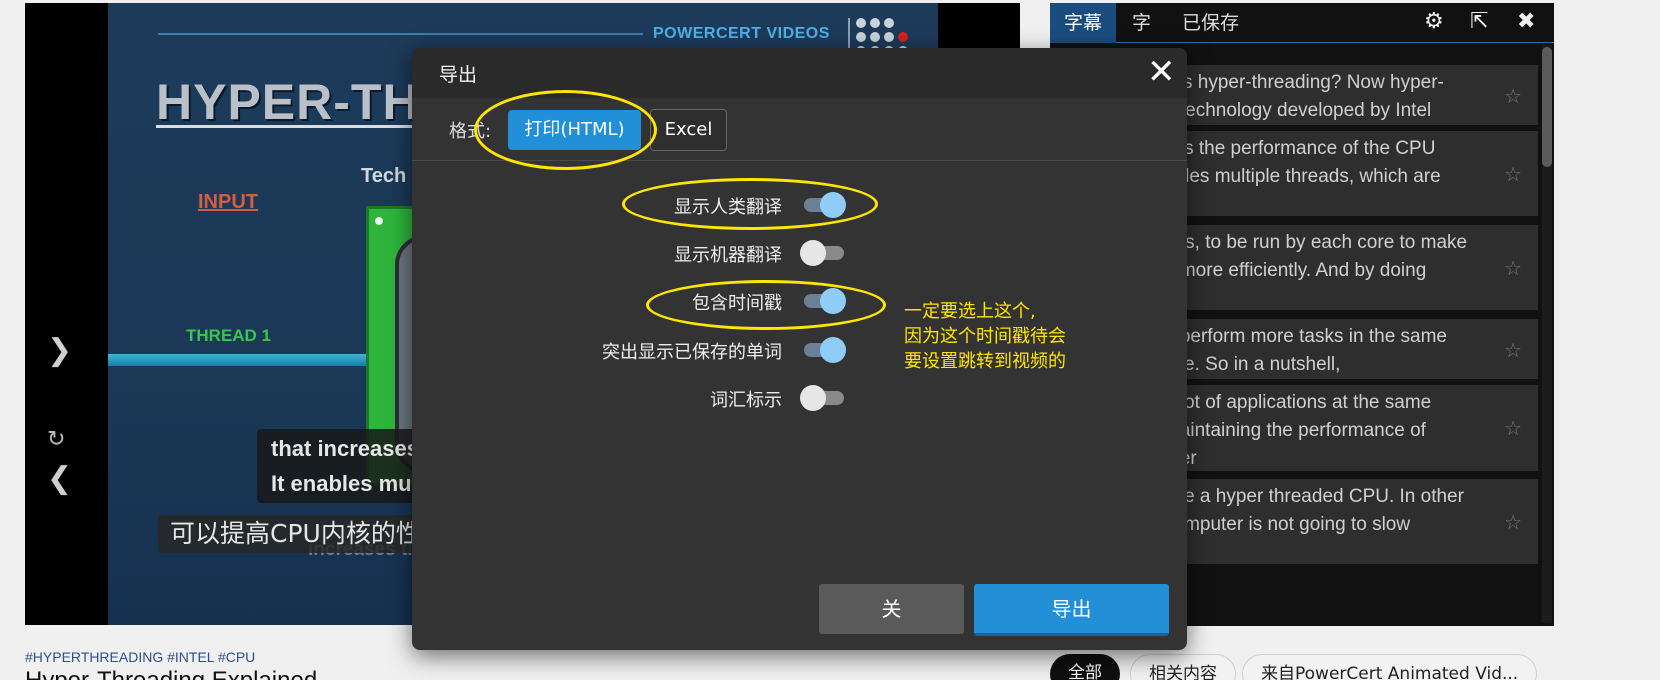 This screenshot has width=1660, height=680. Describe the element at coordinates (1071, 610) in the screenshot. I see `export-button: 导出` at that location.